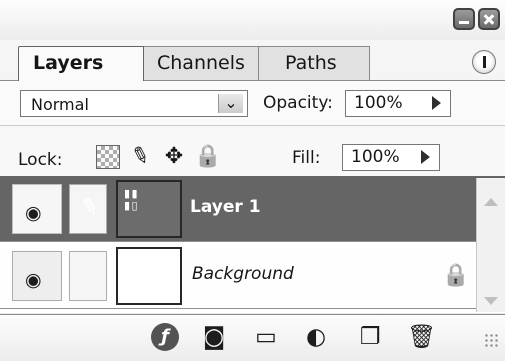 The image size is (505, 361). Describe the element at coordinates (252, 20) in the screenshot. I see `panel-titlebar` at that location.